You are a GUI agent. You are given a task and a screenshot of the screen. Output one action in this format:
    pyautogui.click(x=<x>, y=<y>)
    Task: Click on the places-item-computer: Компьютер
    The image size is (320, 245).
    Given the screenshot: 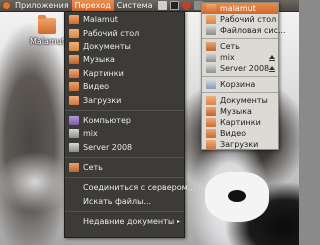 What is the action you would take?
    pyautogui.click(x=124, y=120)
    